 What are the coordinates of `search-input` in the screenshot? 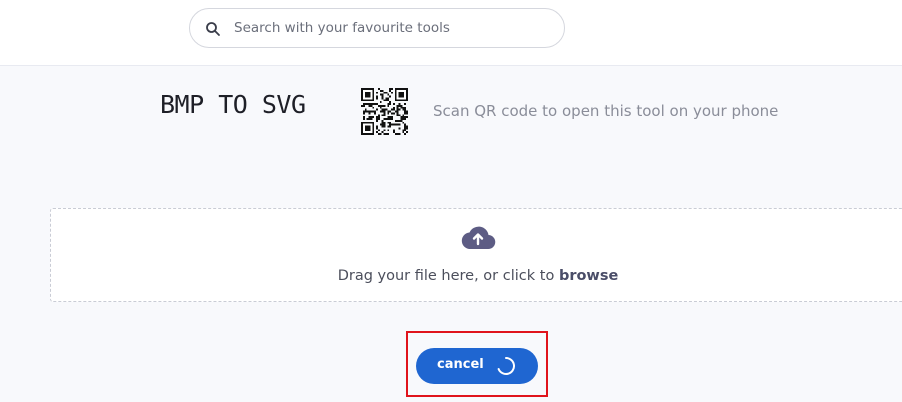 It's located at (394, 28).